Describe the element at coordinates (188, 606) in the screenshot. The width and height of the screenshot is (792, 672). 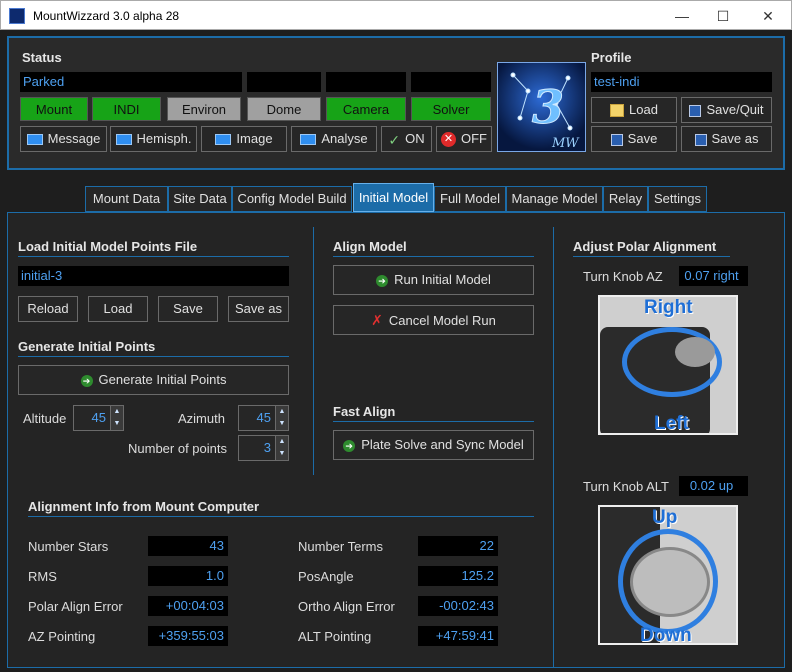
I see `polar-align-error-value: +00:04:03` at that location.